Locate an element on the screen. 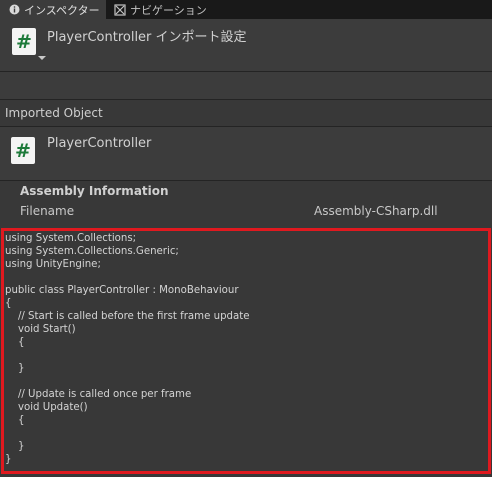 The width and height of the screenshot is (492, 477). tab-label: ナビゲーション is located at coordinates (168, 10).